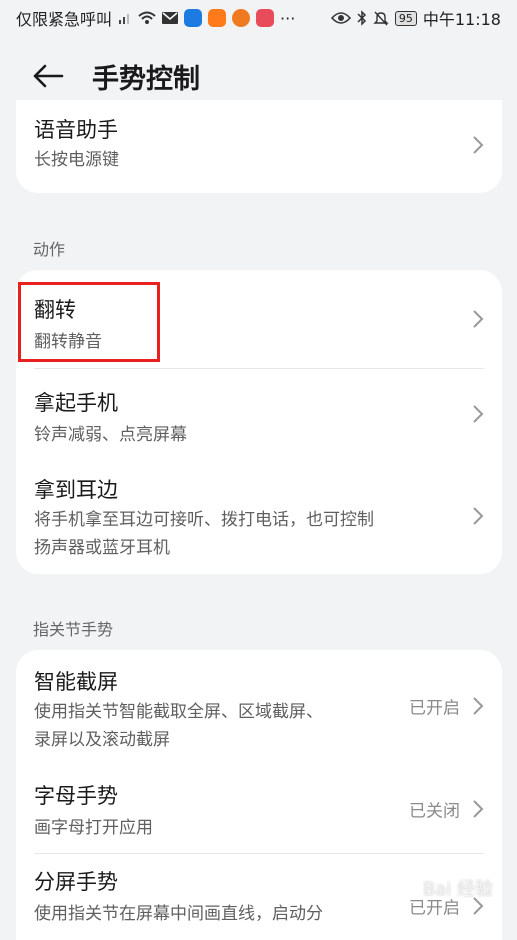 Image resolution: width=517 pixels, height=940 pixels. I want to click on carrier-text: 仅限紧急呼叫, so click(64, 19).